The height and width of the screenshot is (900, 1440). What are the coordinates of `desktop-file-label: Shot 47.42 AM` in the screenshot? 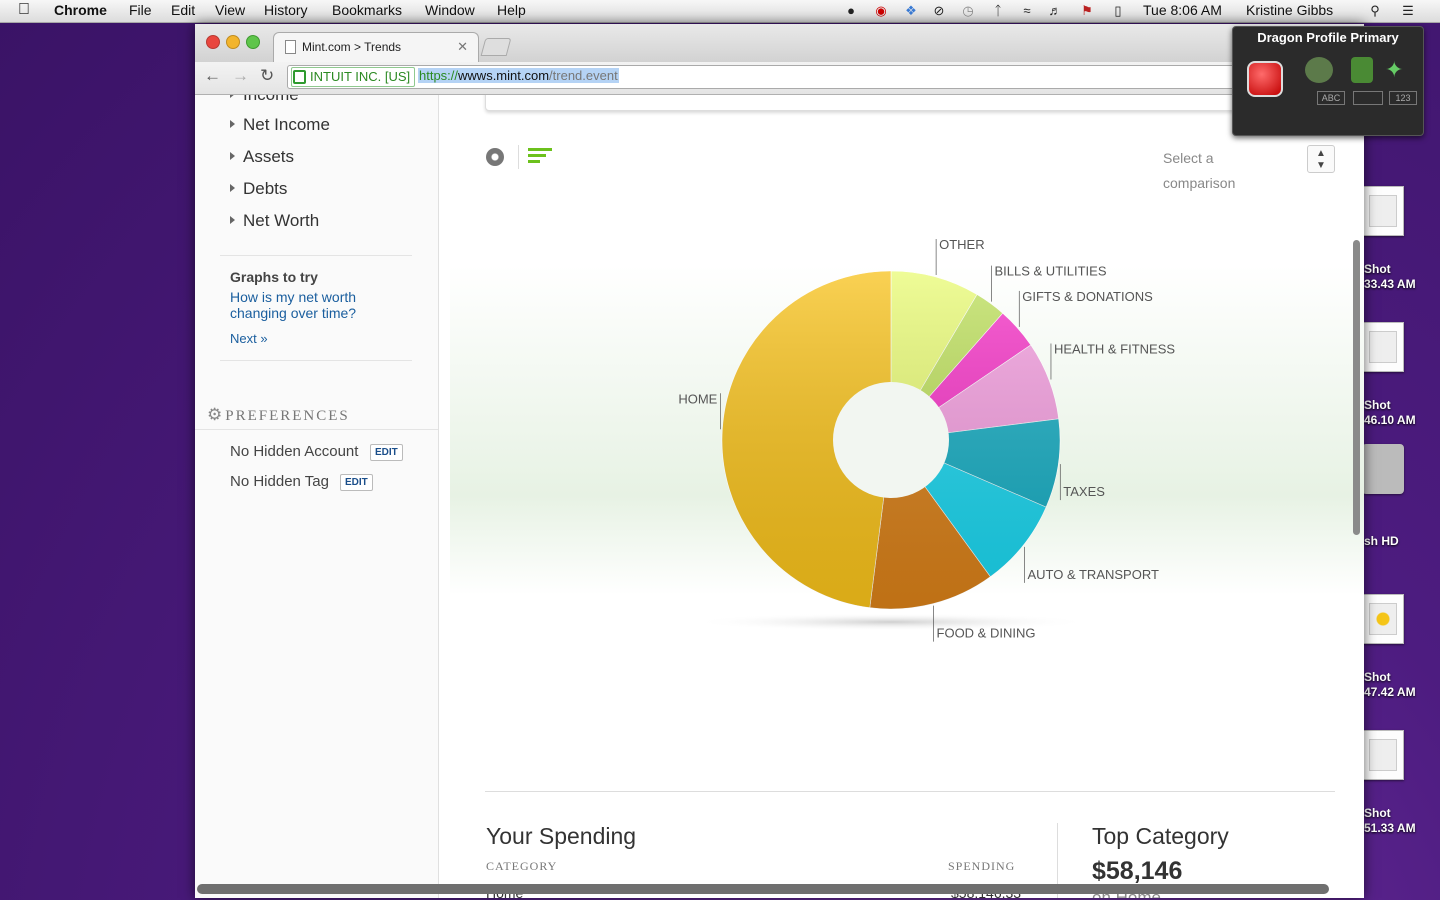 It's located at (1390, 685).